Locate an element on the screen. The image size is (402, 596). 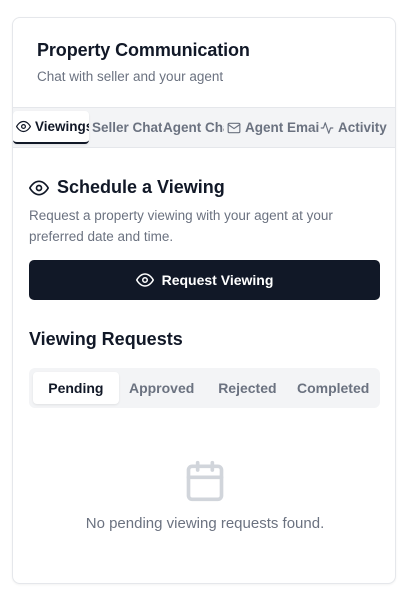
request-viewing-button: Request Viewing is located at coordinates (204, 280).